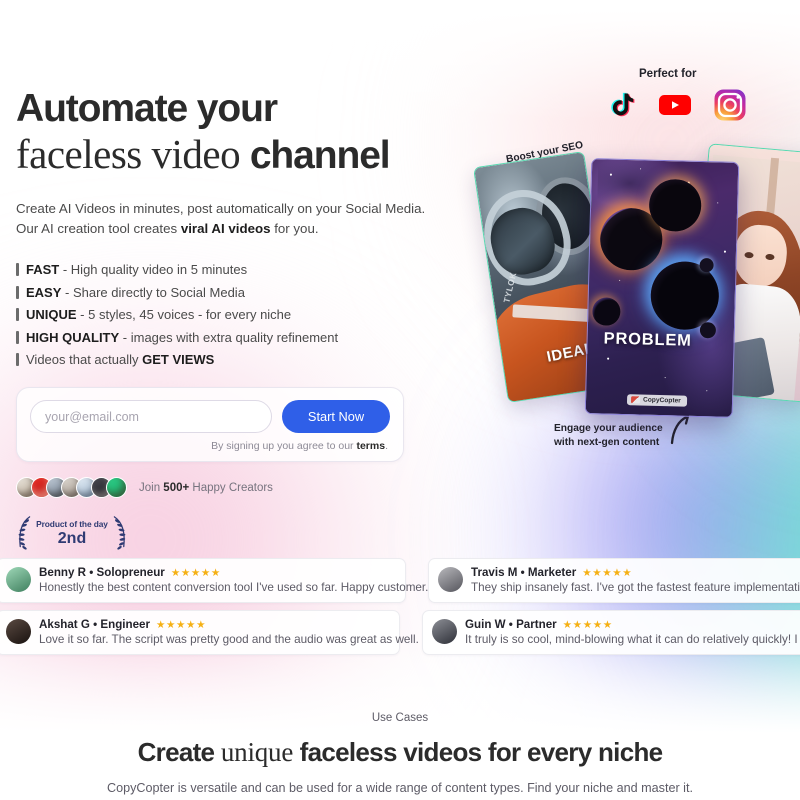 Image resolution: width=800 pixels, height=800 pixels. I want to click on product-of-the-day-badge: Product of the day 2nd, so click(72, 533).